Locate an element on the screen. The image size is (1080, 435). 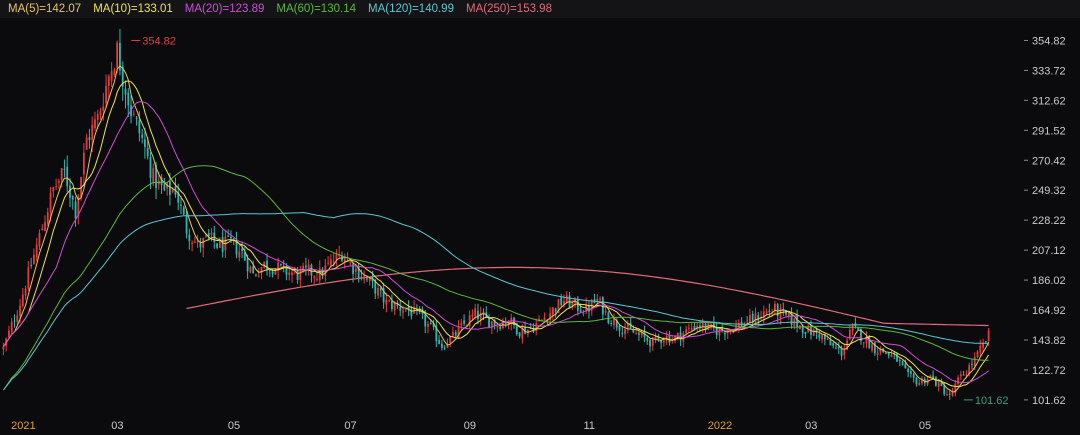
y-tick-label: 270.42 is located at coordinates (1049, 161).